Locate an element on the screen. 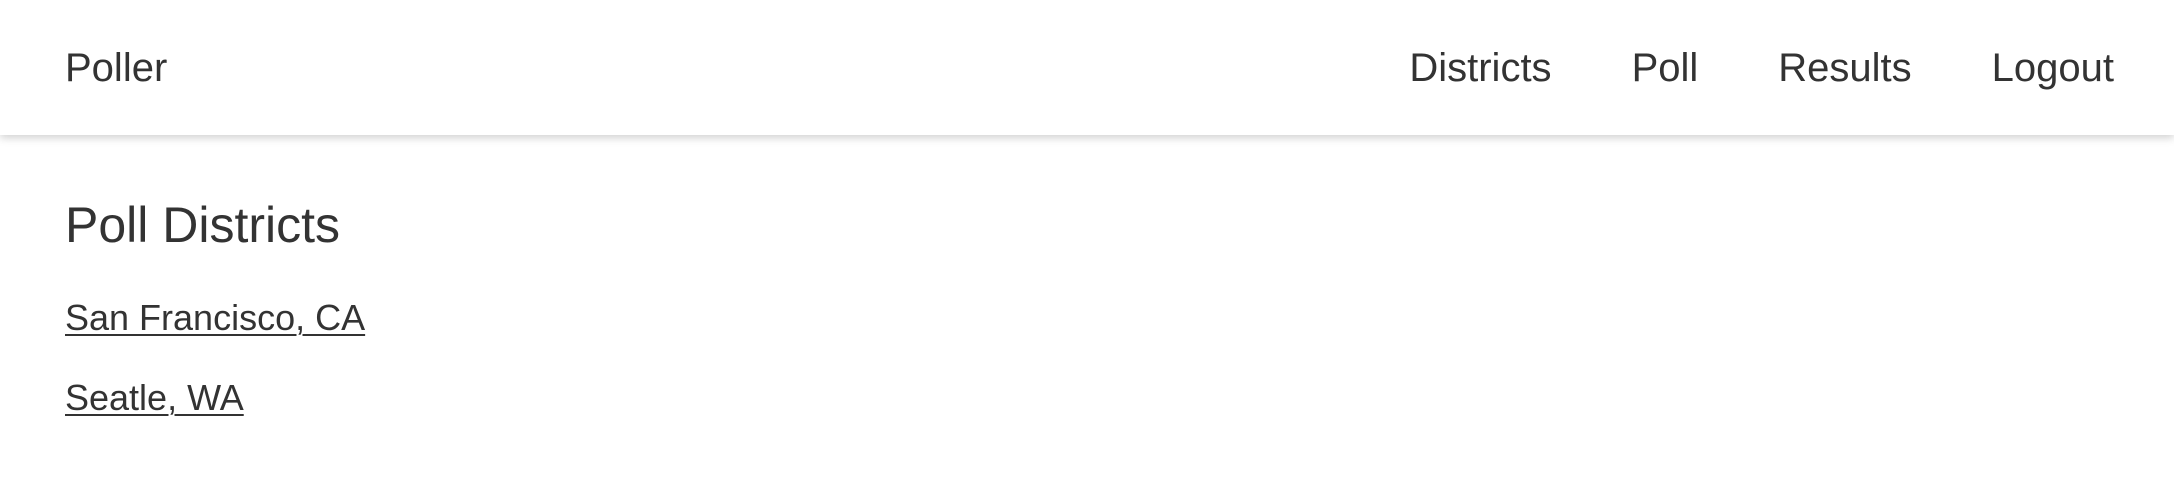  nav-logout-link: Logout is located at coordinates (2053, 68).